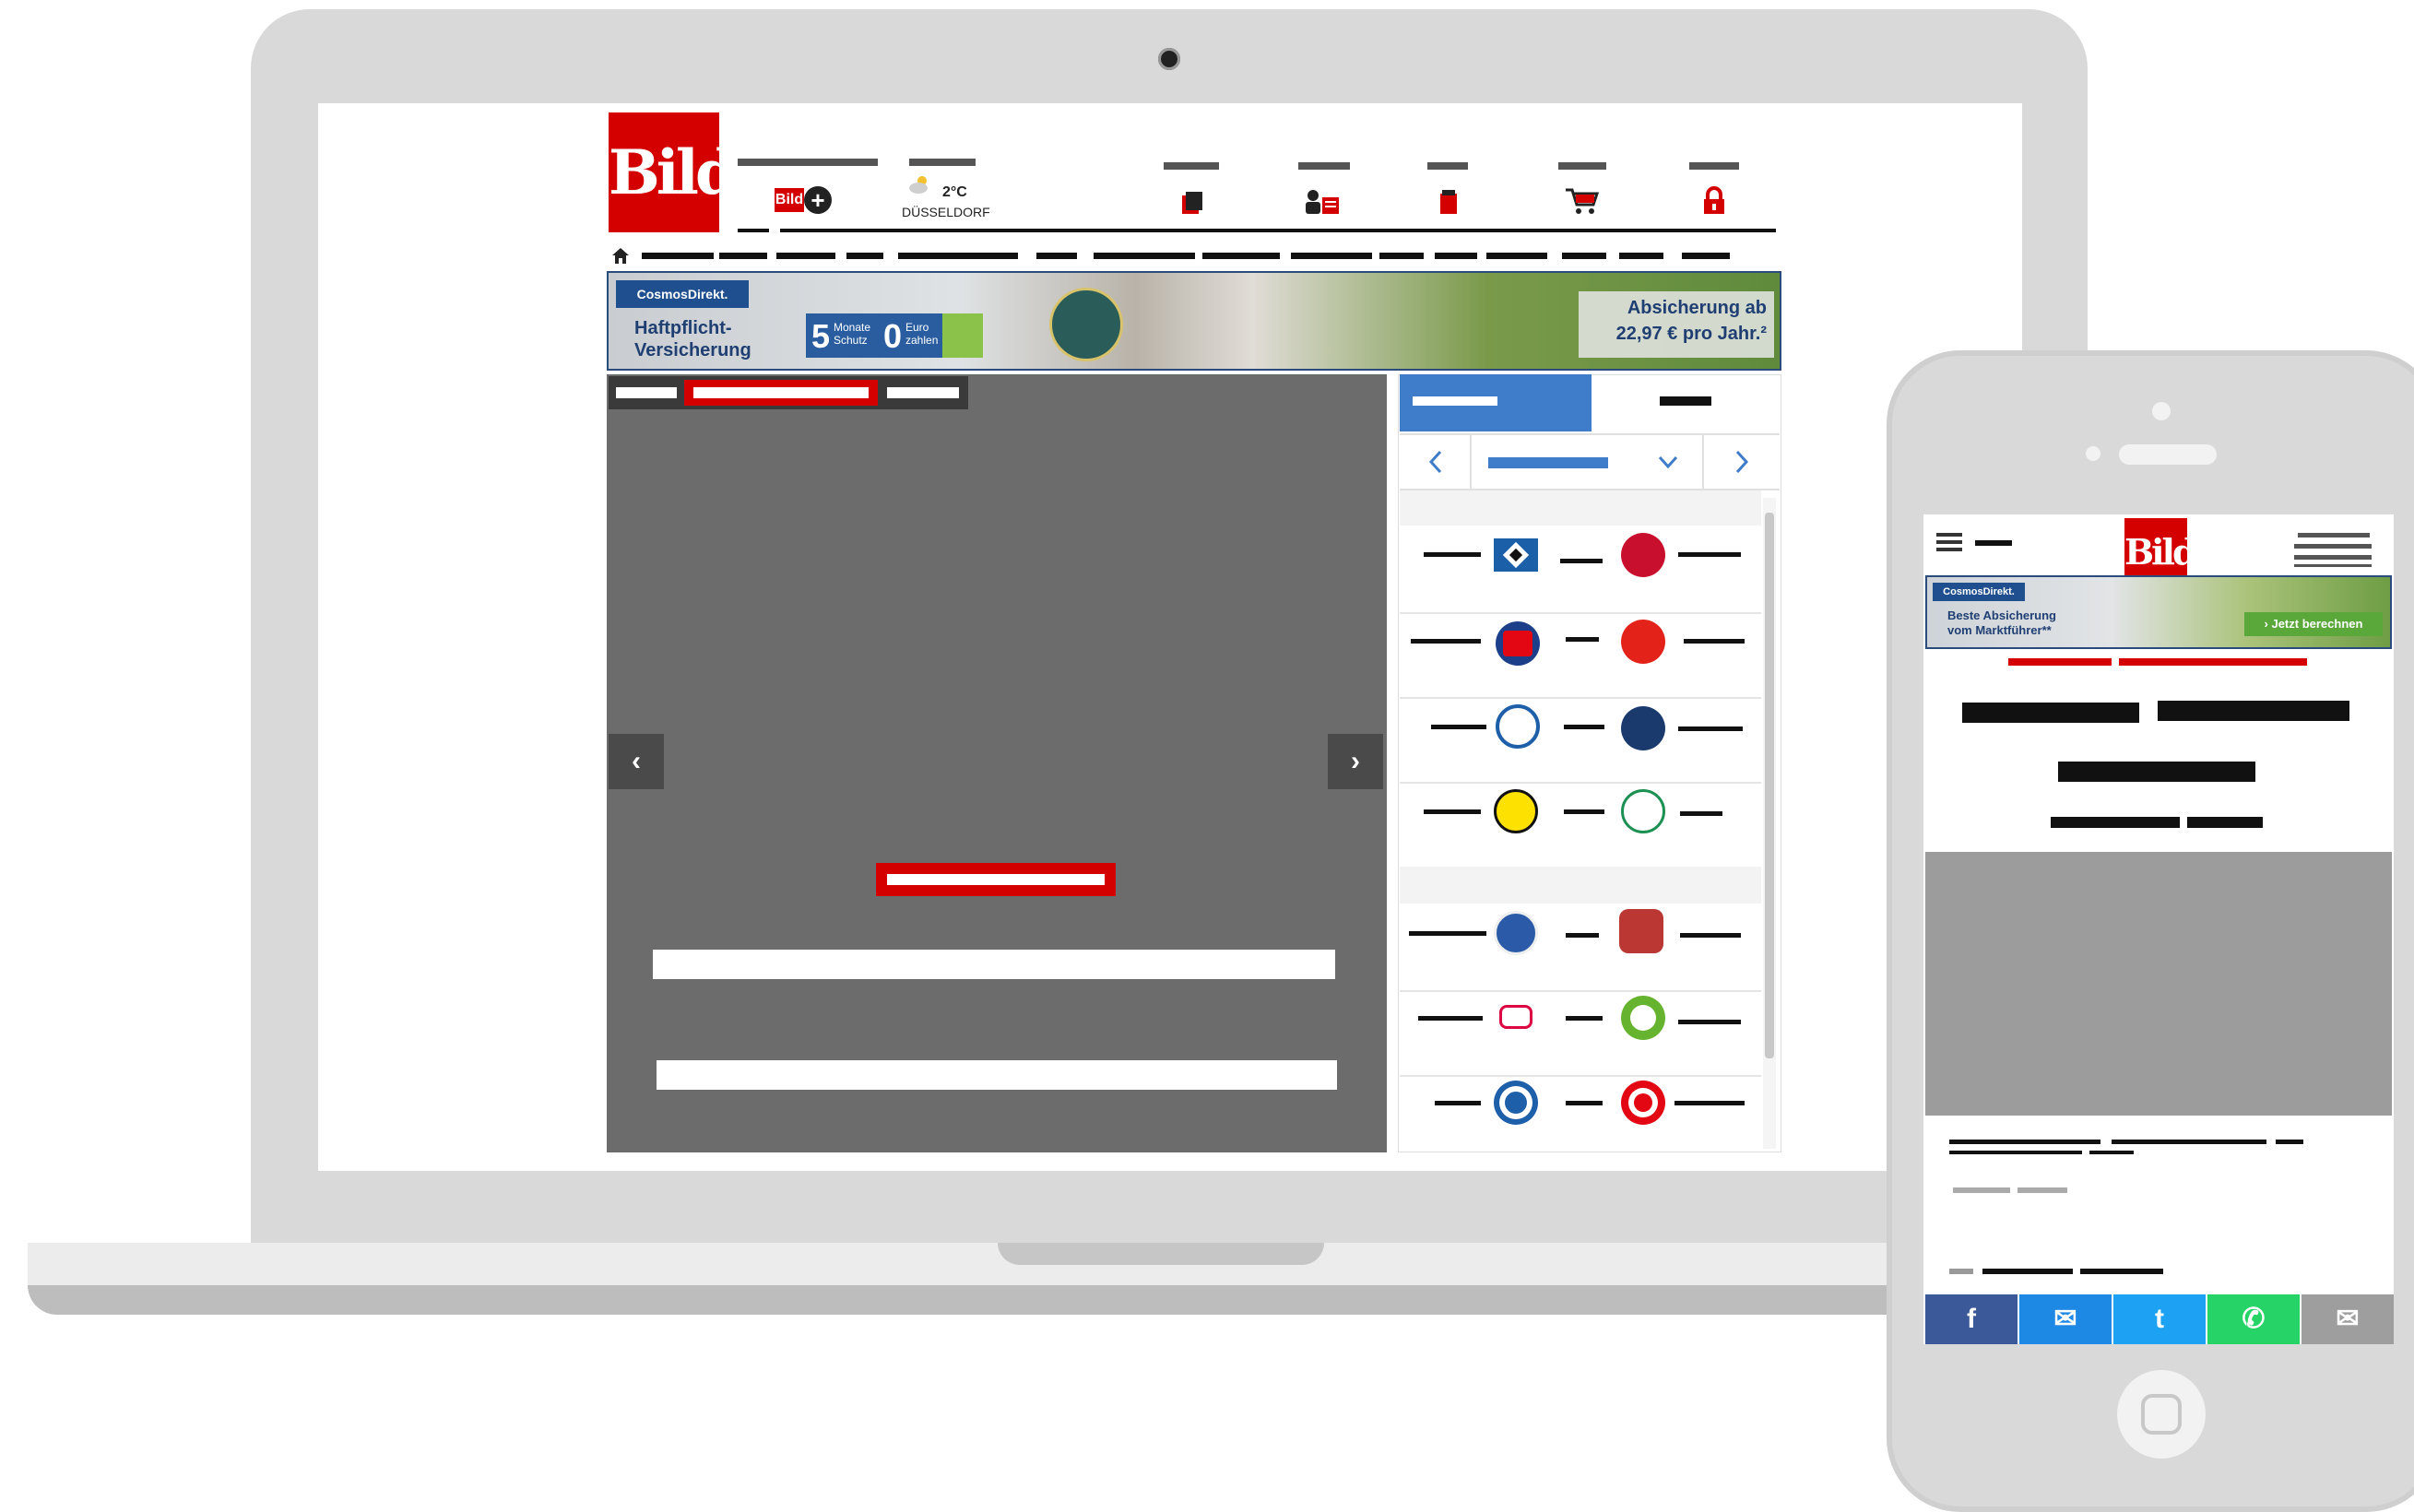 The image size is (2414, 1512). I want to click on menu-label, so click(1993, 543).